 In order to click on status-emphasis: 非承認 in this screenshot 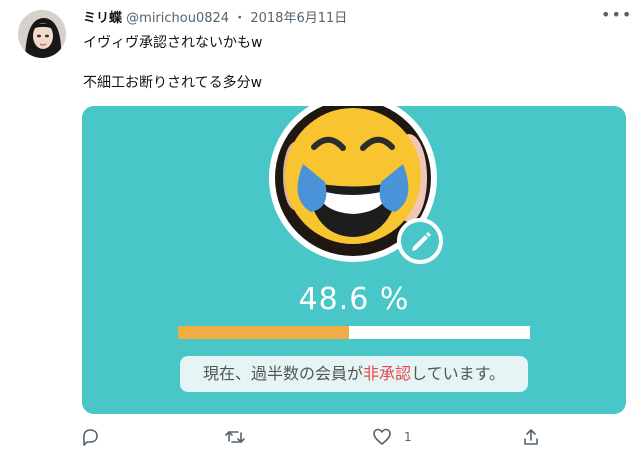, I will do `click(387, 373)`.